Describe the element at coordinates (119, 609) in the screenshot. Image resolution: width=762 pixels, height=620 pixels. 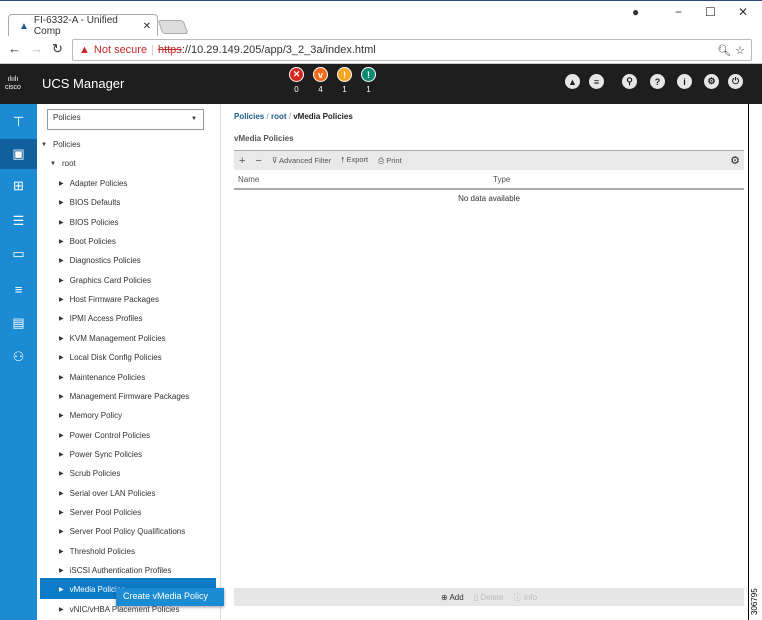
I see `tree-item: ▶ vNIC/vHBA Placement Policies` at that location.